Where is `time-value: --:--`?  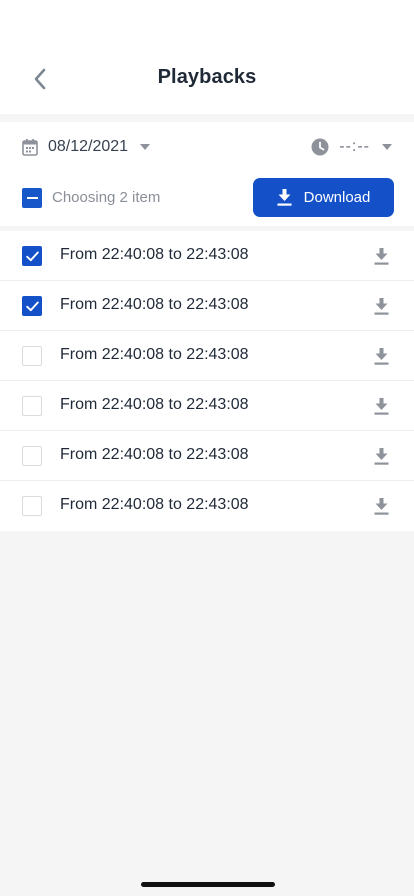 time-value: --:-- is located at coordinates (354, 146).